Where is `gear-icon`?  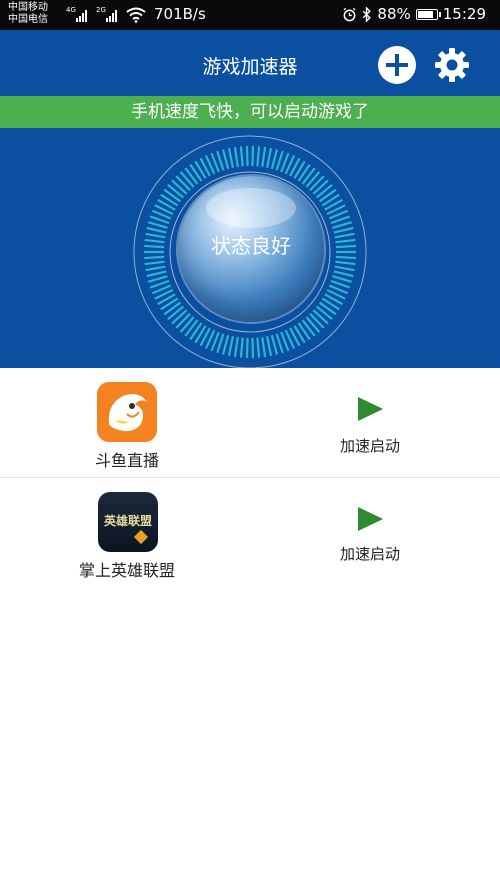
gear-icon is located at coordinates (452, 65).